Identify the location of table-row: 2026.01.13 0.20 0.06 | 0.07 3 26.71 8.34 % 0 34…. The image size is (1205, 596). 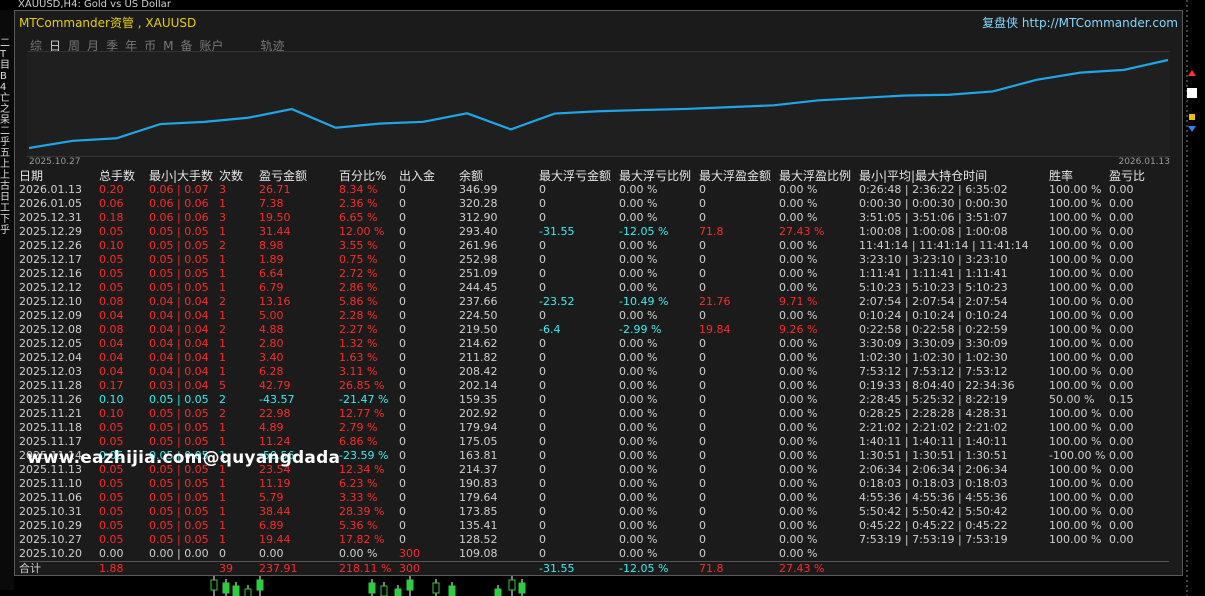
(594, 190).